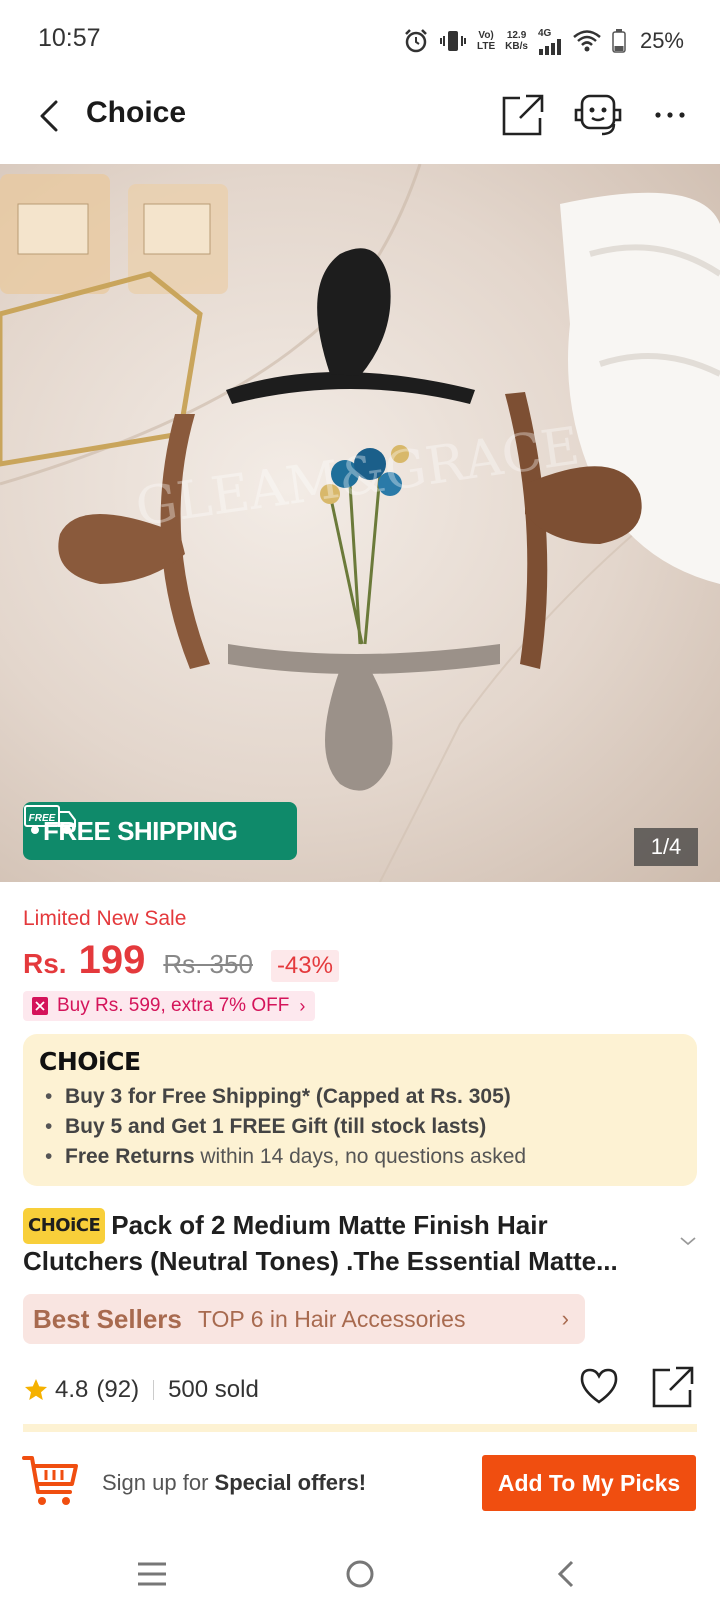 The width and height of the screenshot is (720, 1608). Describe the element at coordinates (360, 1428) in the screenshot. I see `section-divider` at that location.